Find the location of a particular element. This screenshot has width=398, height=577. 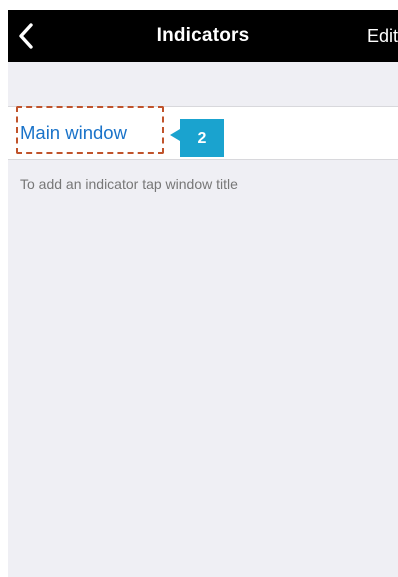

navigation-bar: Indicators Edit is located at coordinates (203, 36).